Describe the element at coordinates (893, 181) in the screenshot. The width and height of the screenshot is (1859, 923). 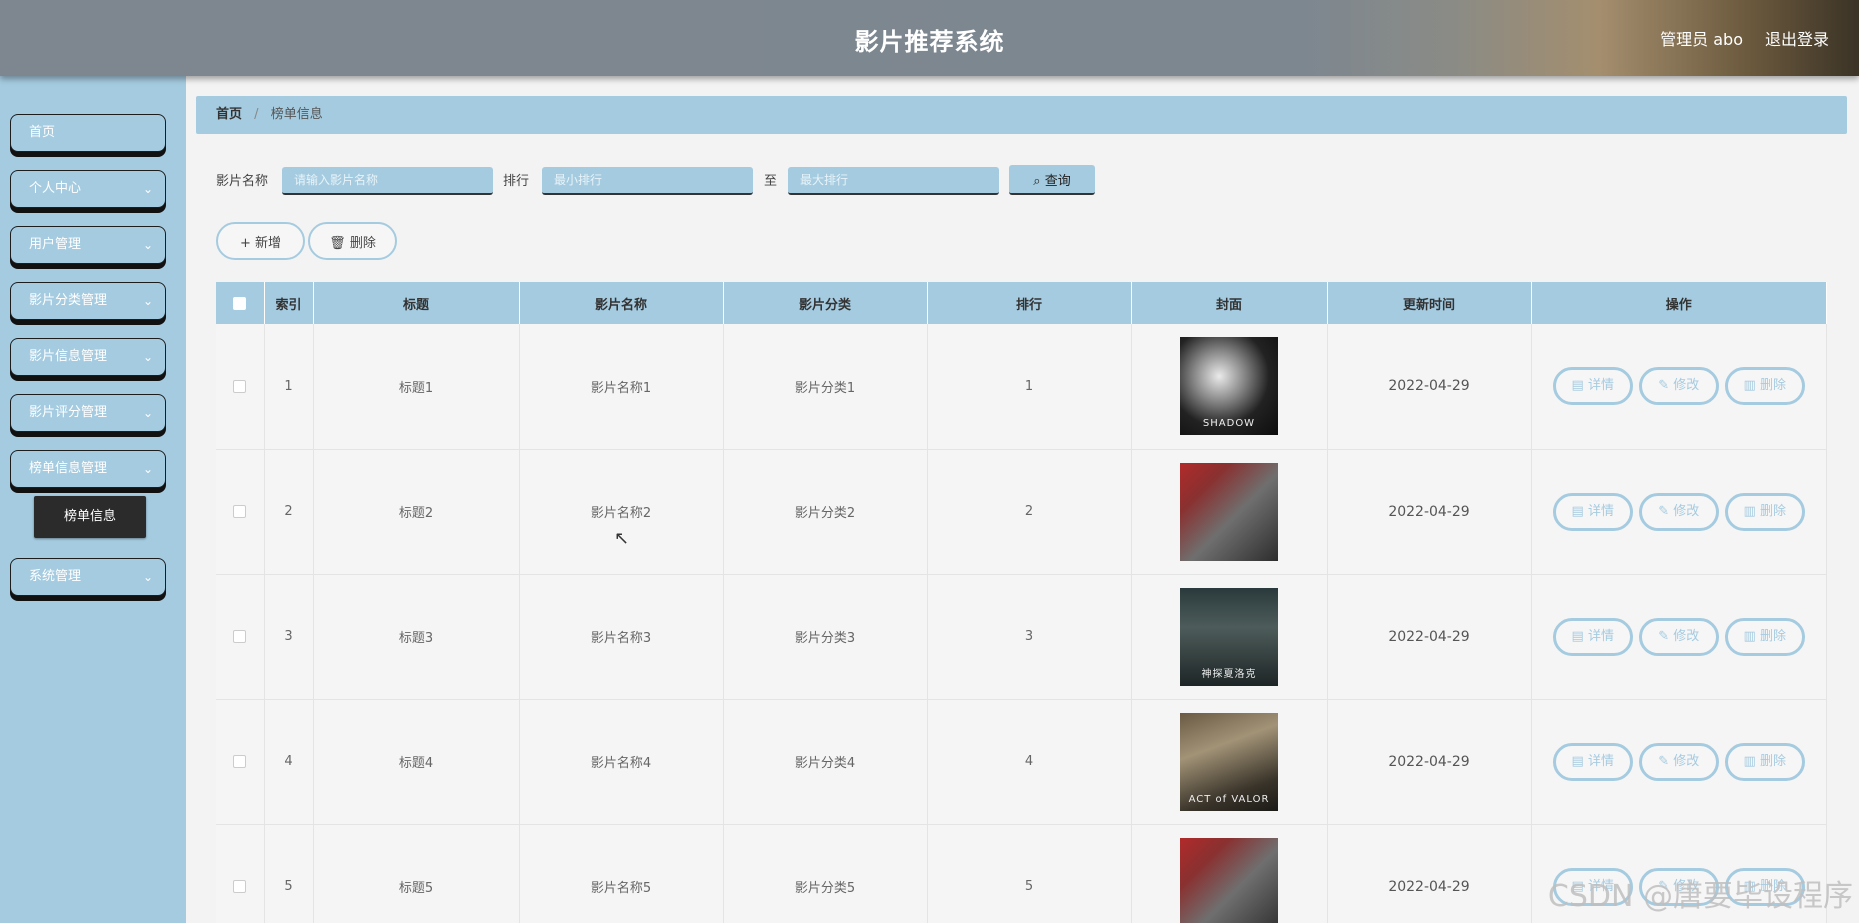
I see `rank-max-input` at that location.